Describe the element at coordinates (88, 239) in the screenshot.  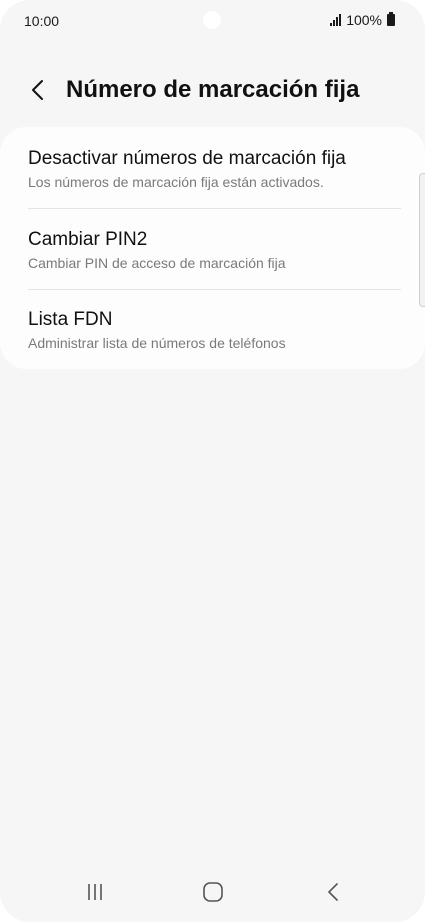
I see `item-title: Cambiar PIN2` at that location.